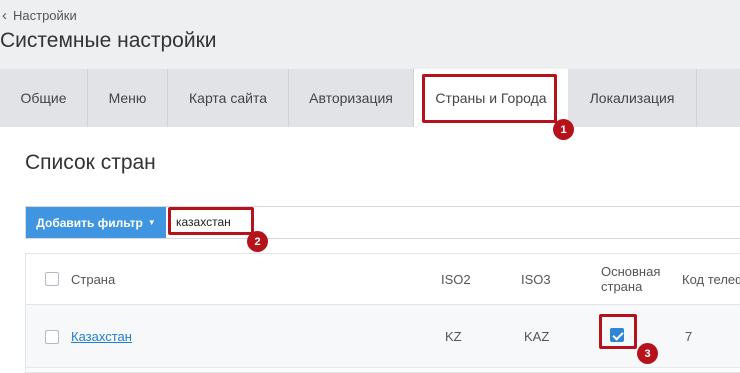 This screenshot has width=740, height=373. I want to click on column-country: Страна, so click(93, 279).